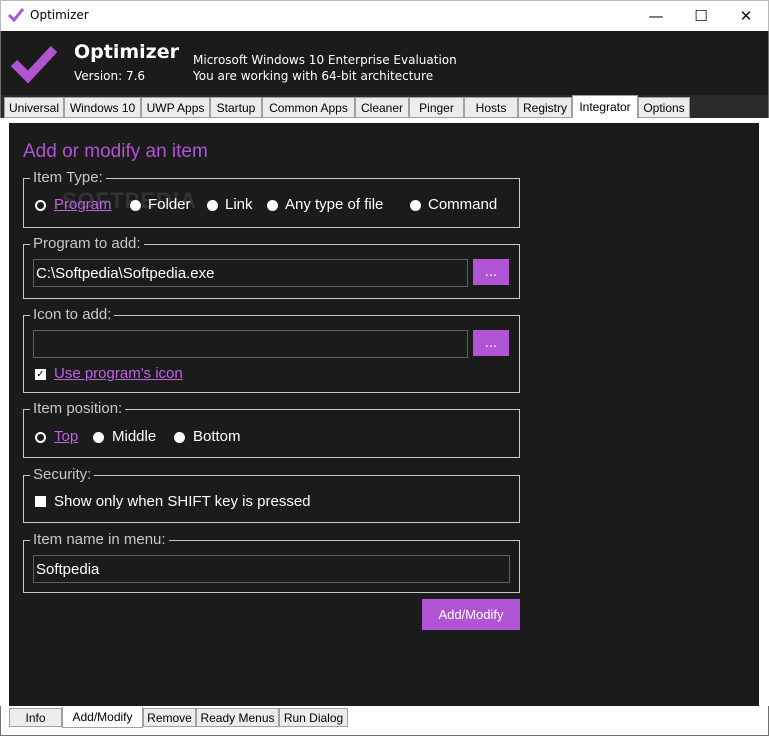  What do you see at coordinates (40, 437) in the screenshot?
I see `radio-top` at bounding box center [40, 437].